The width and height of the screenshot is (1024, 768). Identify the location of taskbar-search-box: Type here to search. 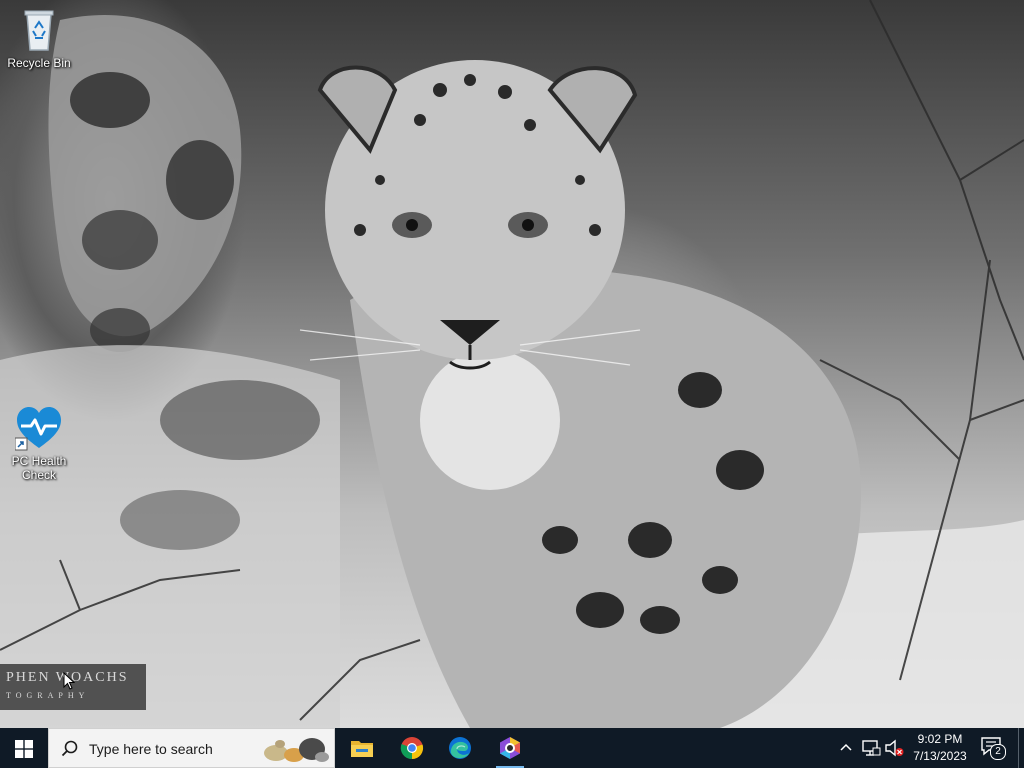
(191, 748).